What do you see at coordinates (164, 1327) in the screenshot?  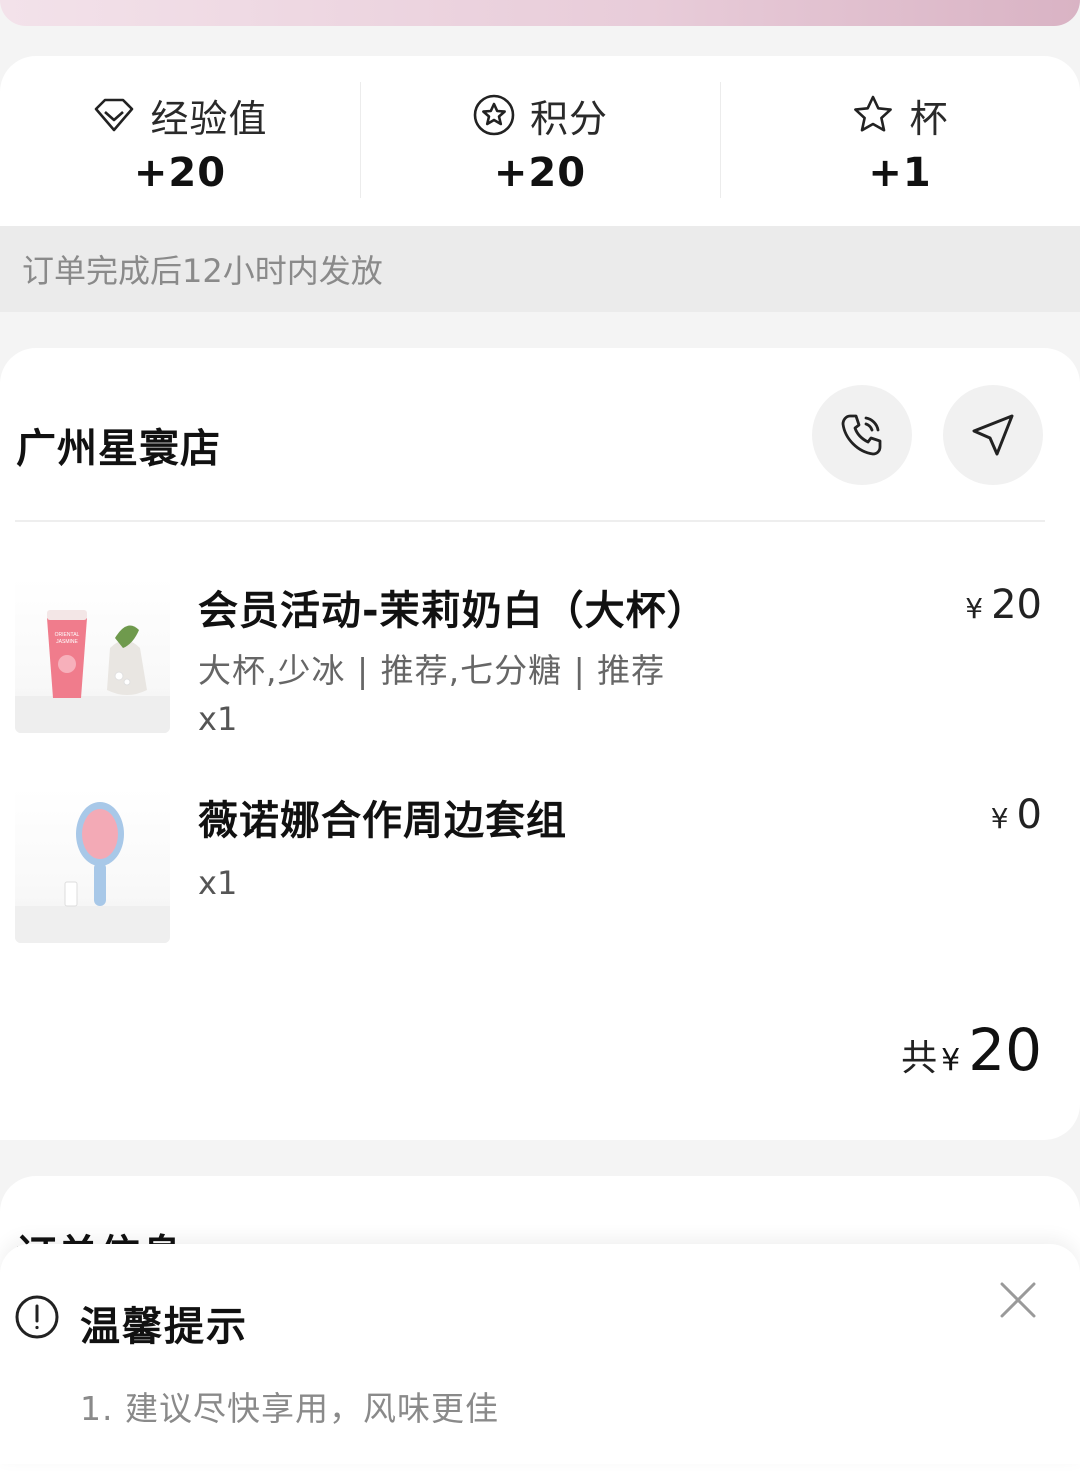 I see `tip-title: 温馨提示` at bounding box center [164, 1327].